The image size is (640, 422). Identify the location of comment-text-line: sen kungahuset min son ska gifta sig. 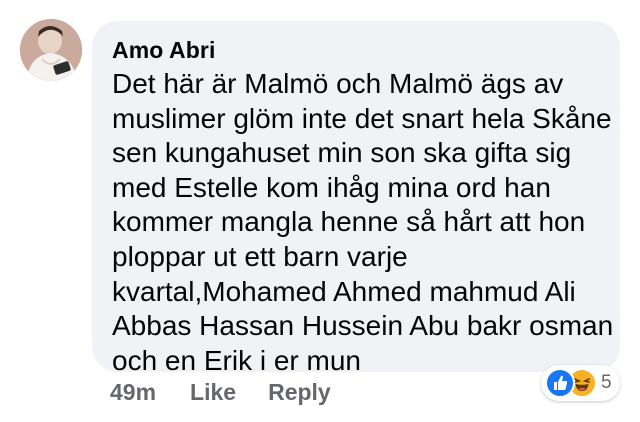
(342, 153).